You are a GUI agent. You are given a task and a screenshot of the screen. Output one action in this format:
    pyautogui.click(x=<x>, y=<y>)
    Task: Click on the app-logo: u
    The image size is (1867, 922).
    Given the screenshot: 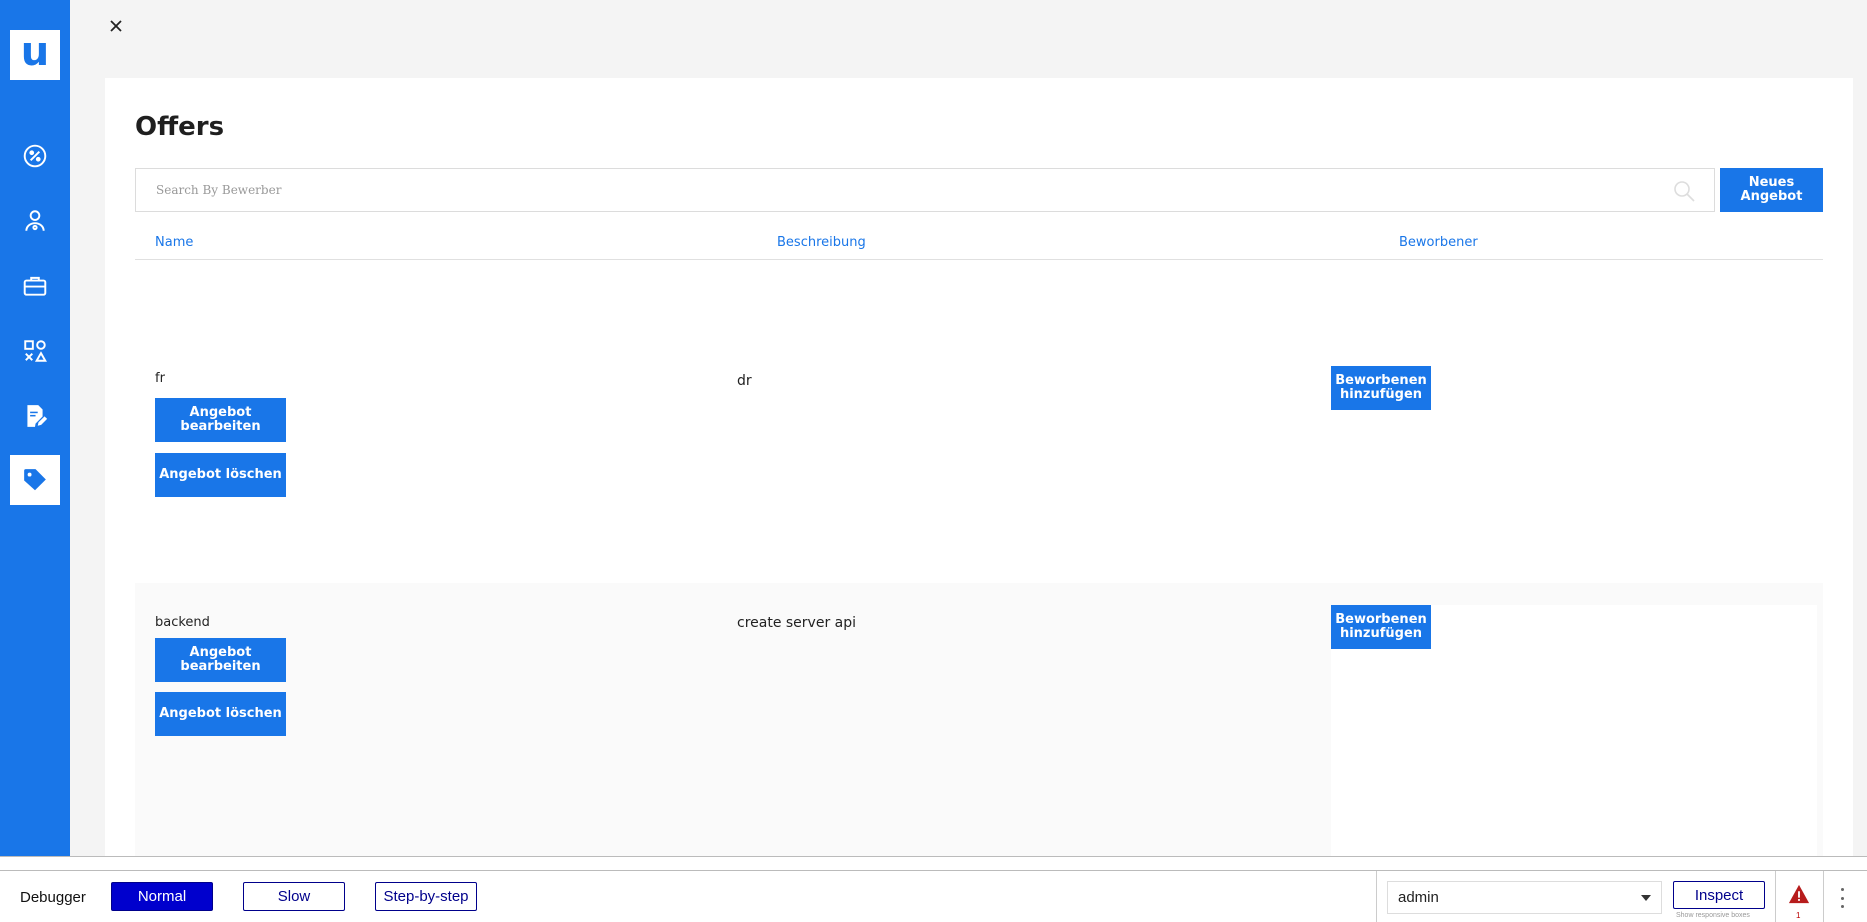 What is the action you would take?
    pyautogui.click(x=35, y=55)
    